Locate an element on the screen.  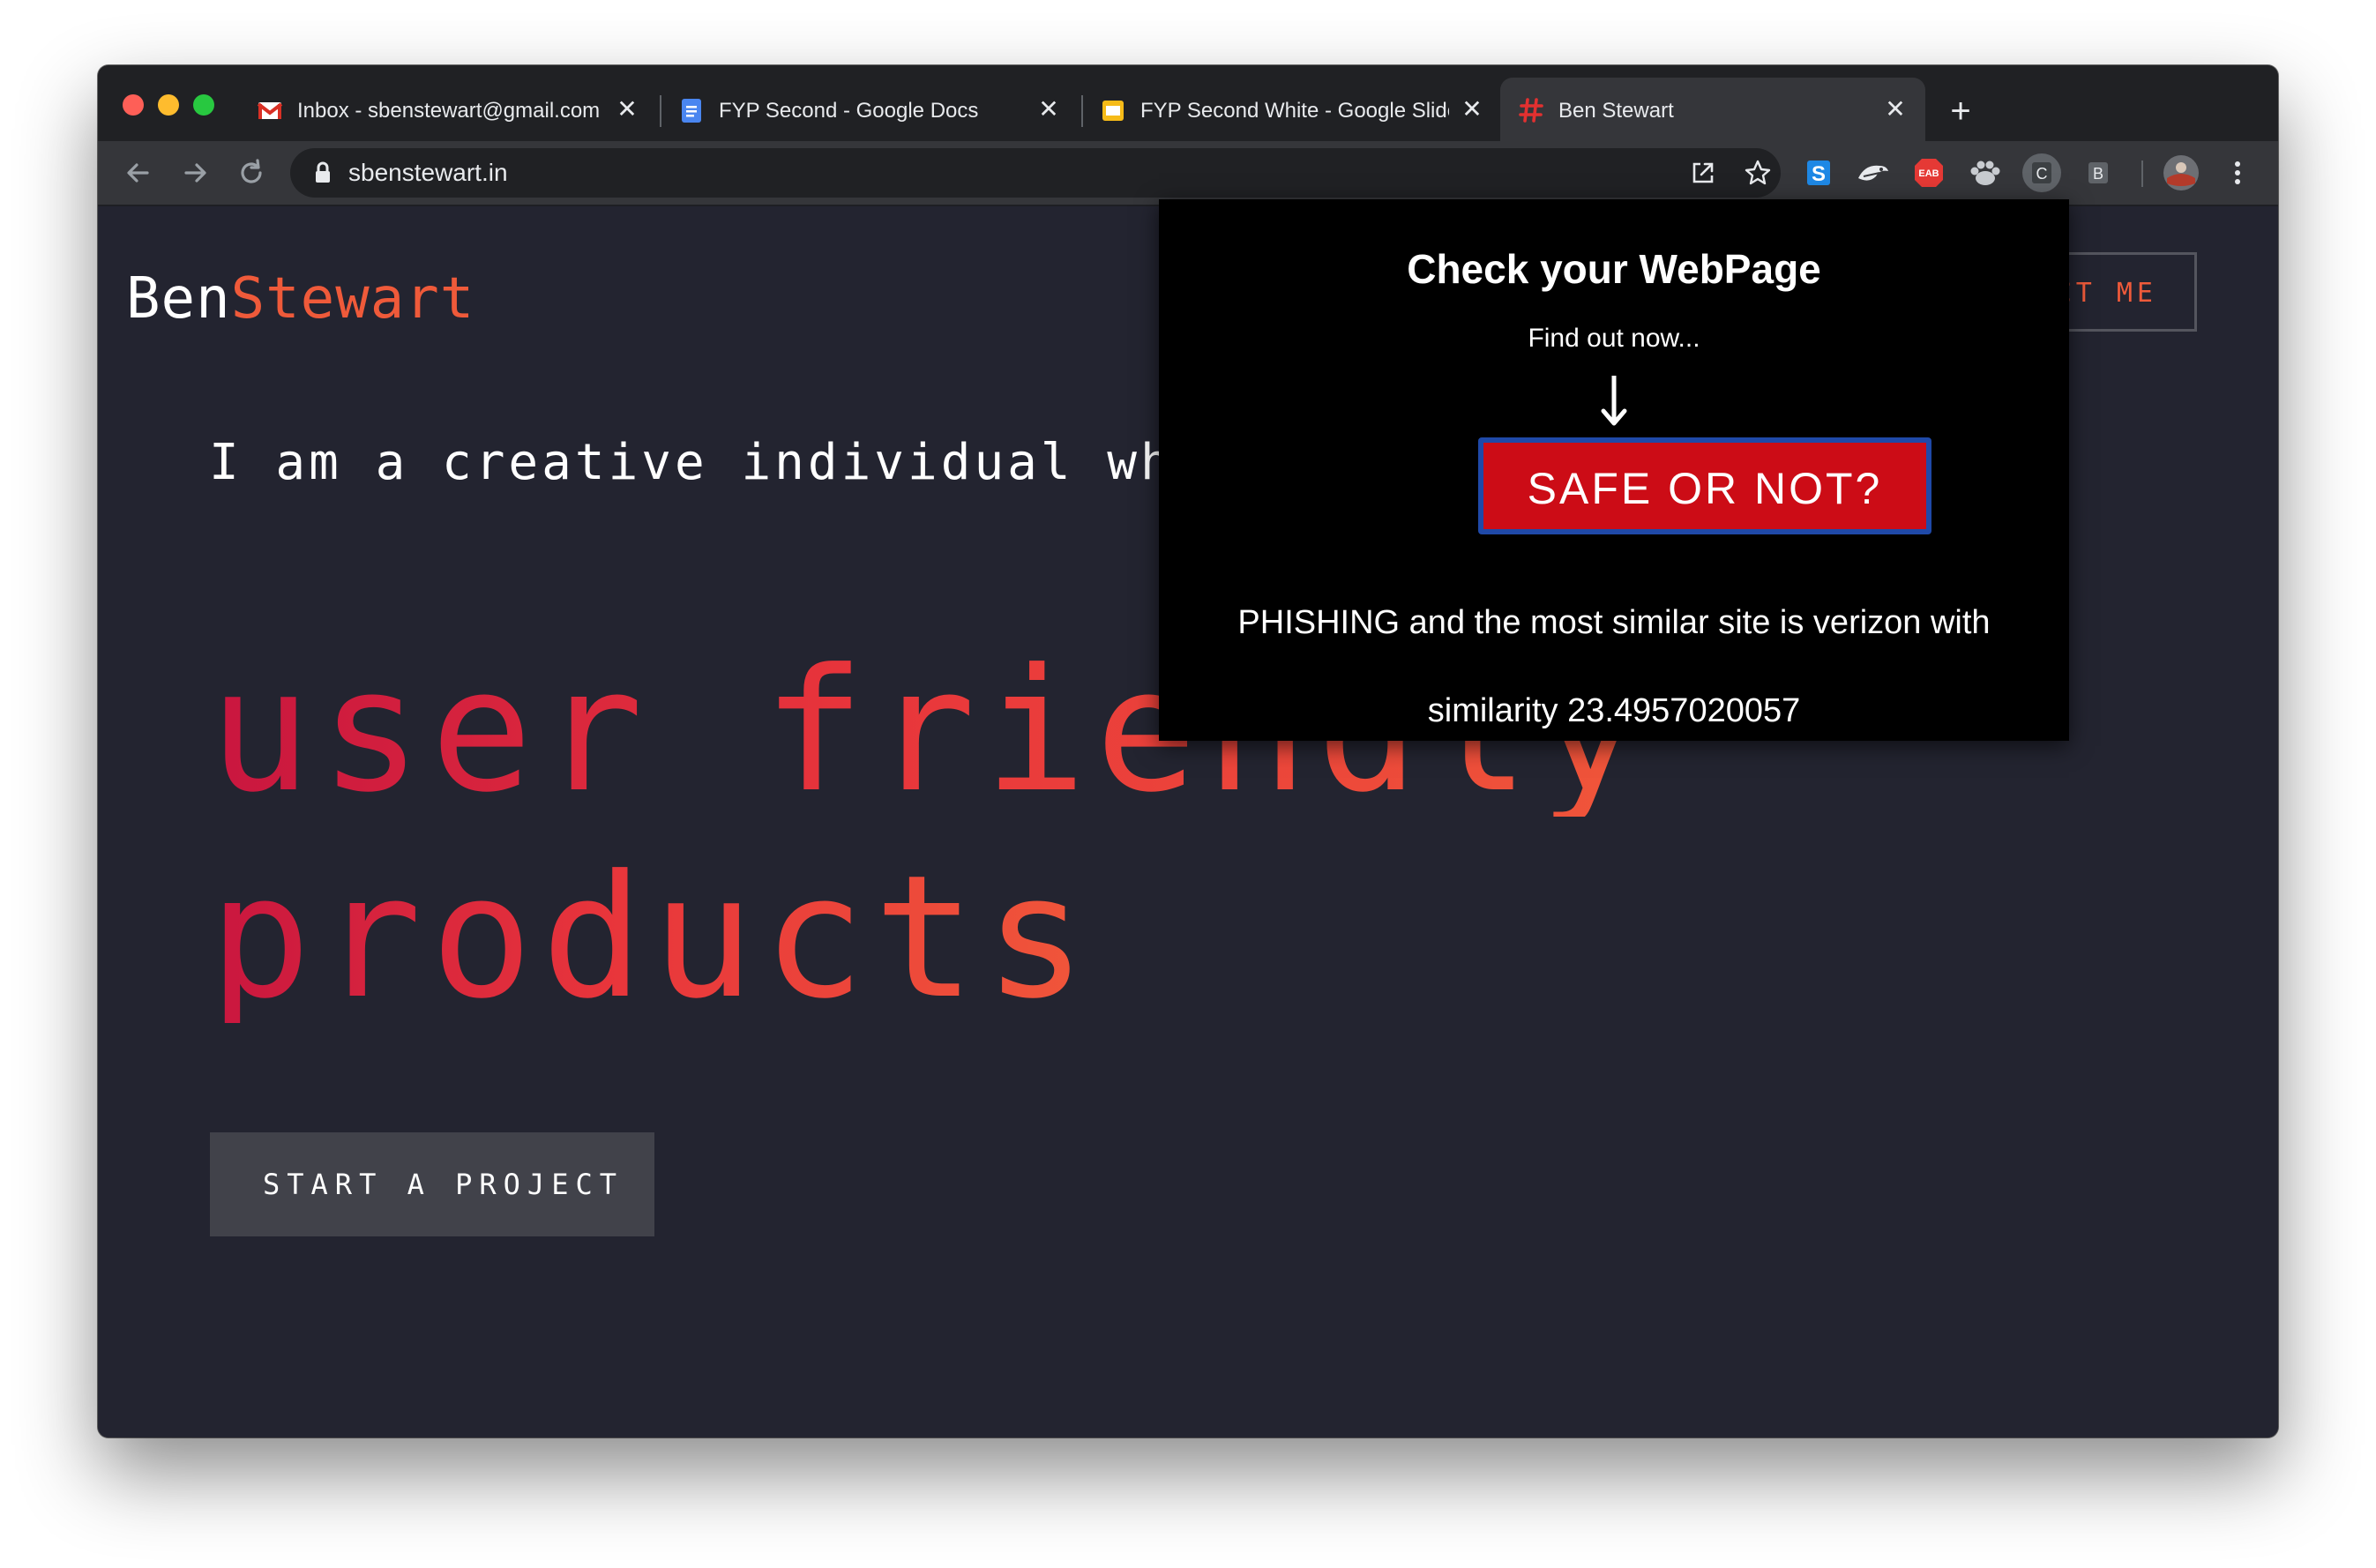
logo-first: Ben is located at coordinates (178, 299).